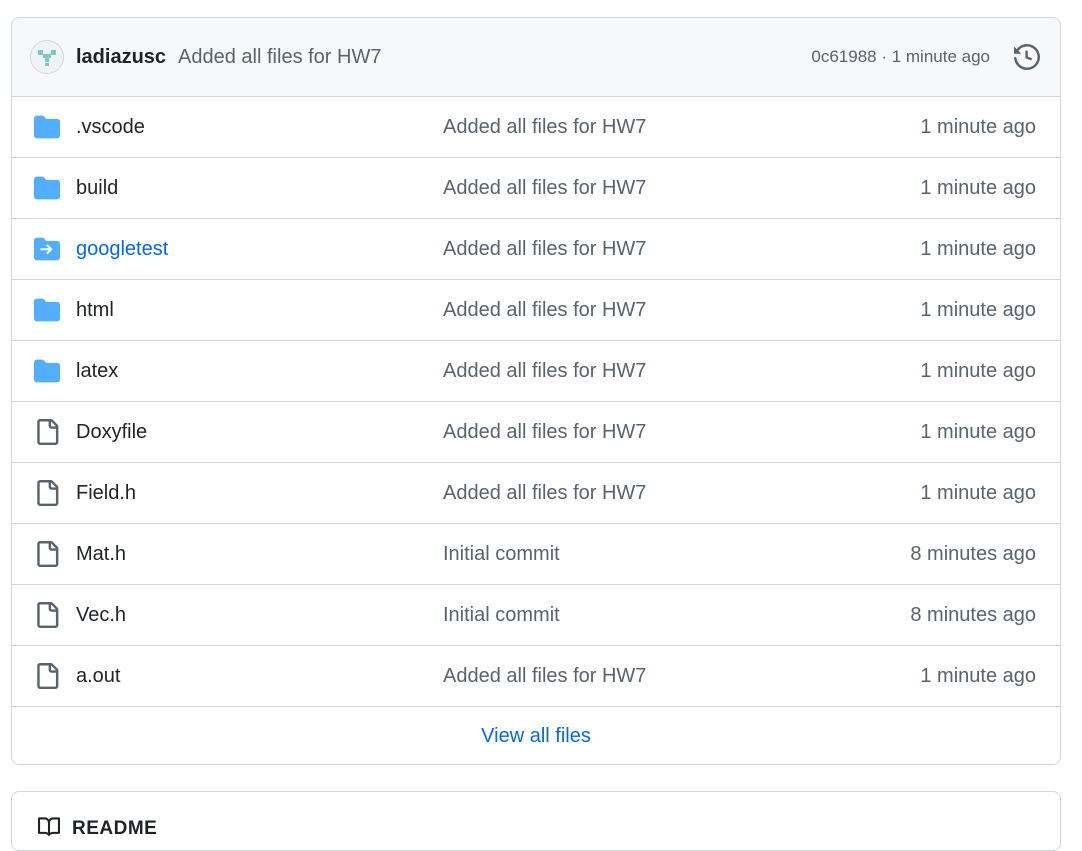 The height and width of the screenshot is (851, 1082). What do you see at coordinates (259, 310) in the screenshot?
I see `file-name-link: html` at bounding box center [259, 310].